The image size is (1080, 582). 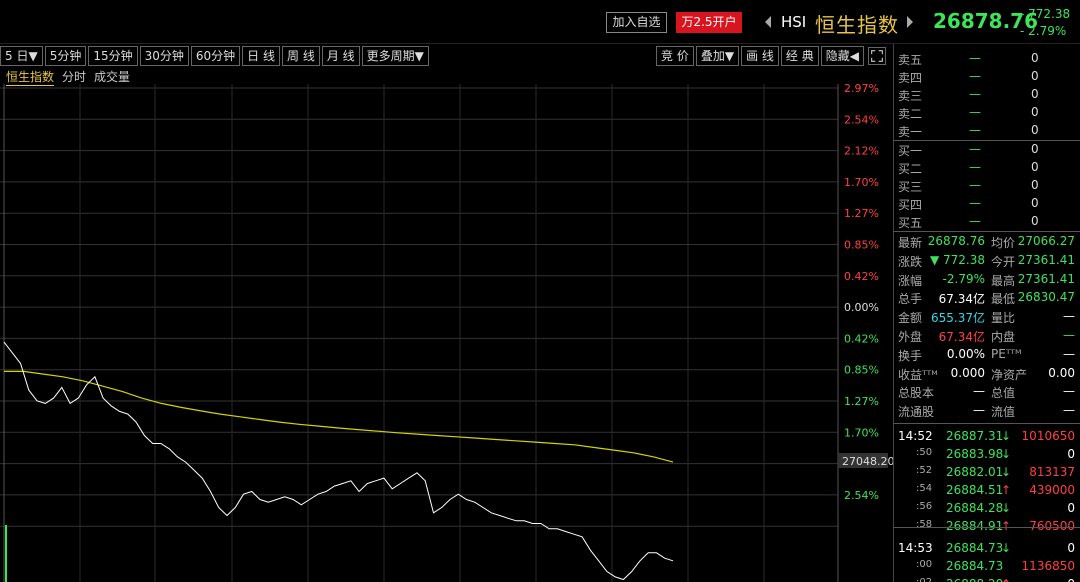 I want to click on quote-value: 0.00, so click(x=1061, y=372).